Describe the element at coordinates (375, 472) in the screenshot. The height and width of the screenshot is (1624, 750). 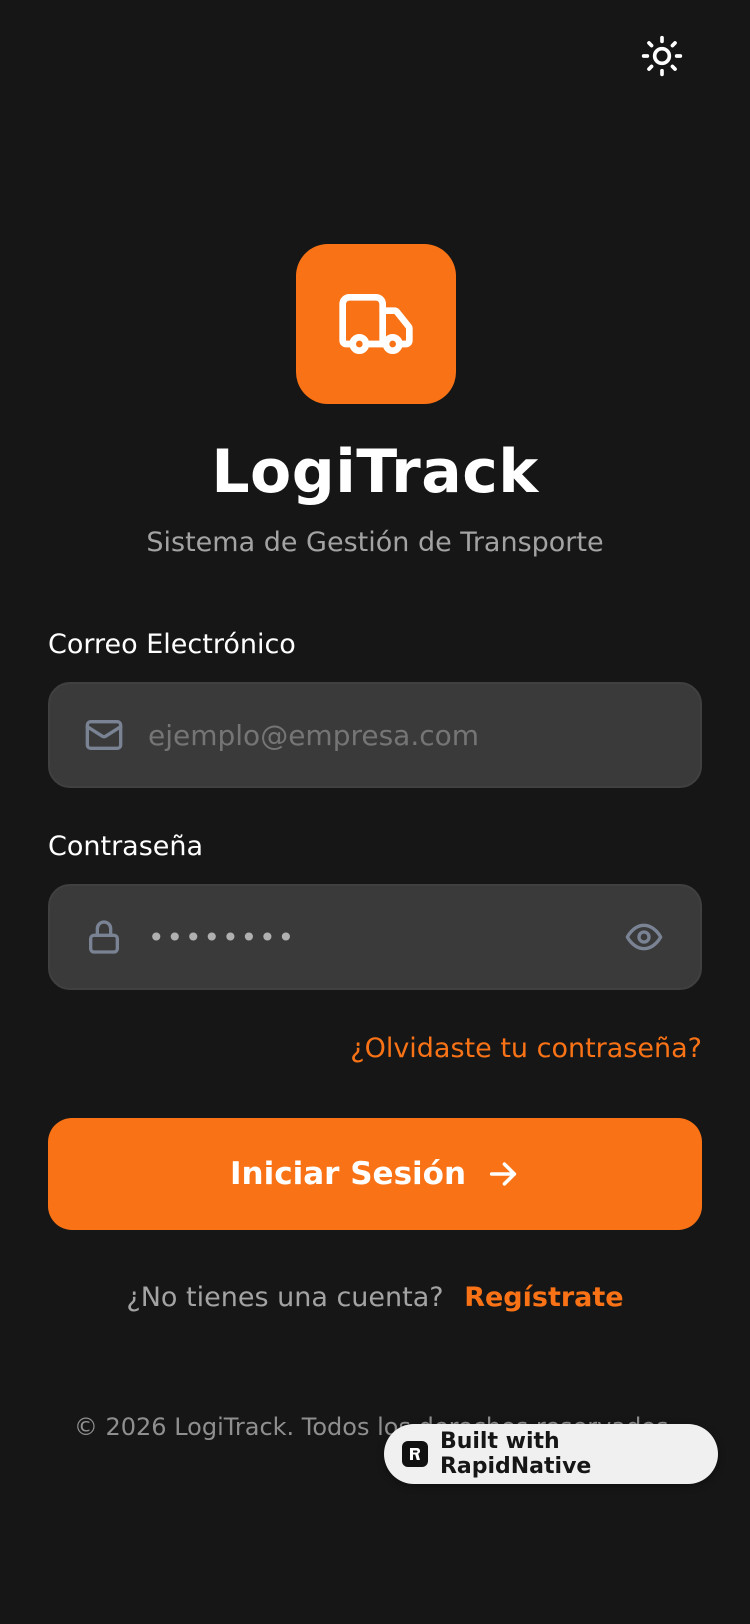
I see `app-title: LogiTrack` at that location.